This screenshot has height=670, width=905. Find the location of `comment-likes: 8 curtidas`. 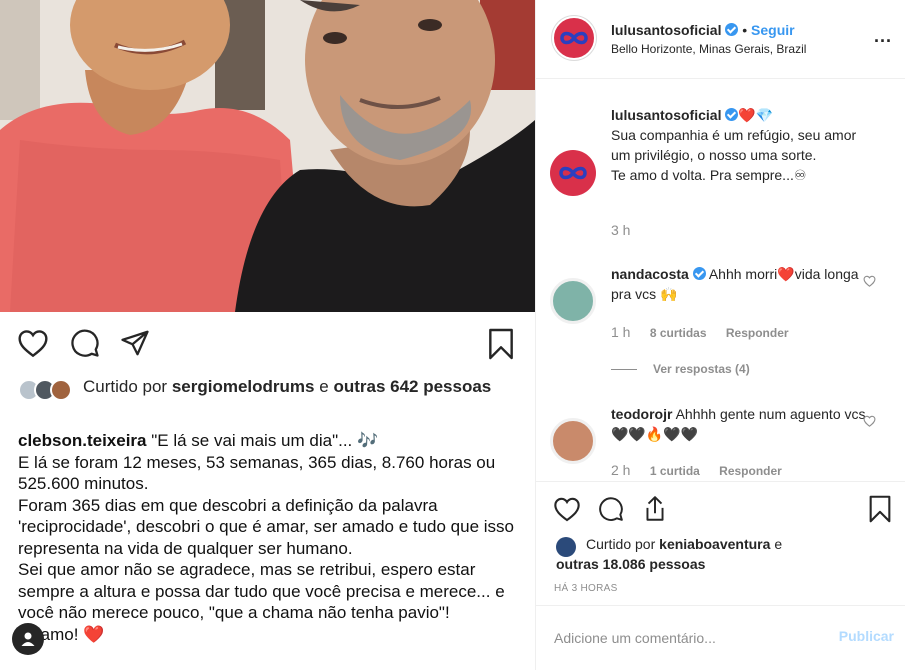

comment-likes: 8 curtidas is located at coordinates (678, 333).